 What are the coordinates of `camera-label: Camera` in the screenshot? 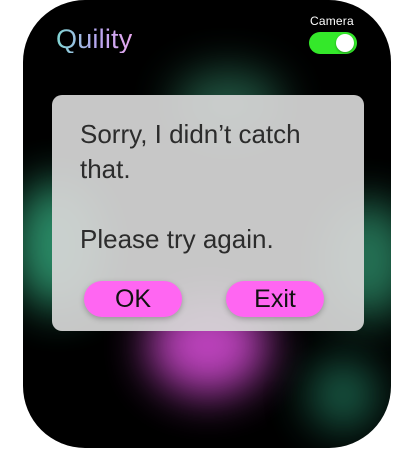 It's located at (332, 21).